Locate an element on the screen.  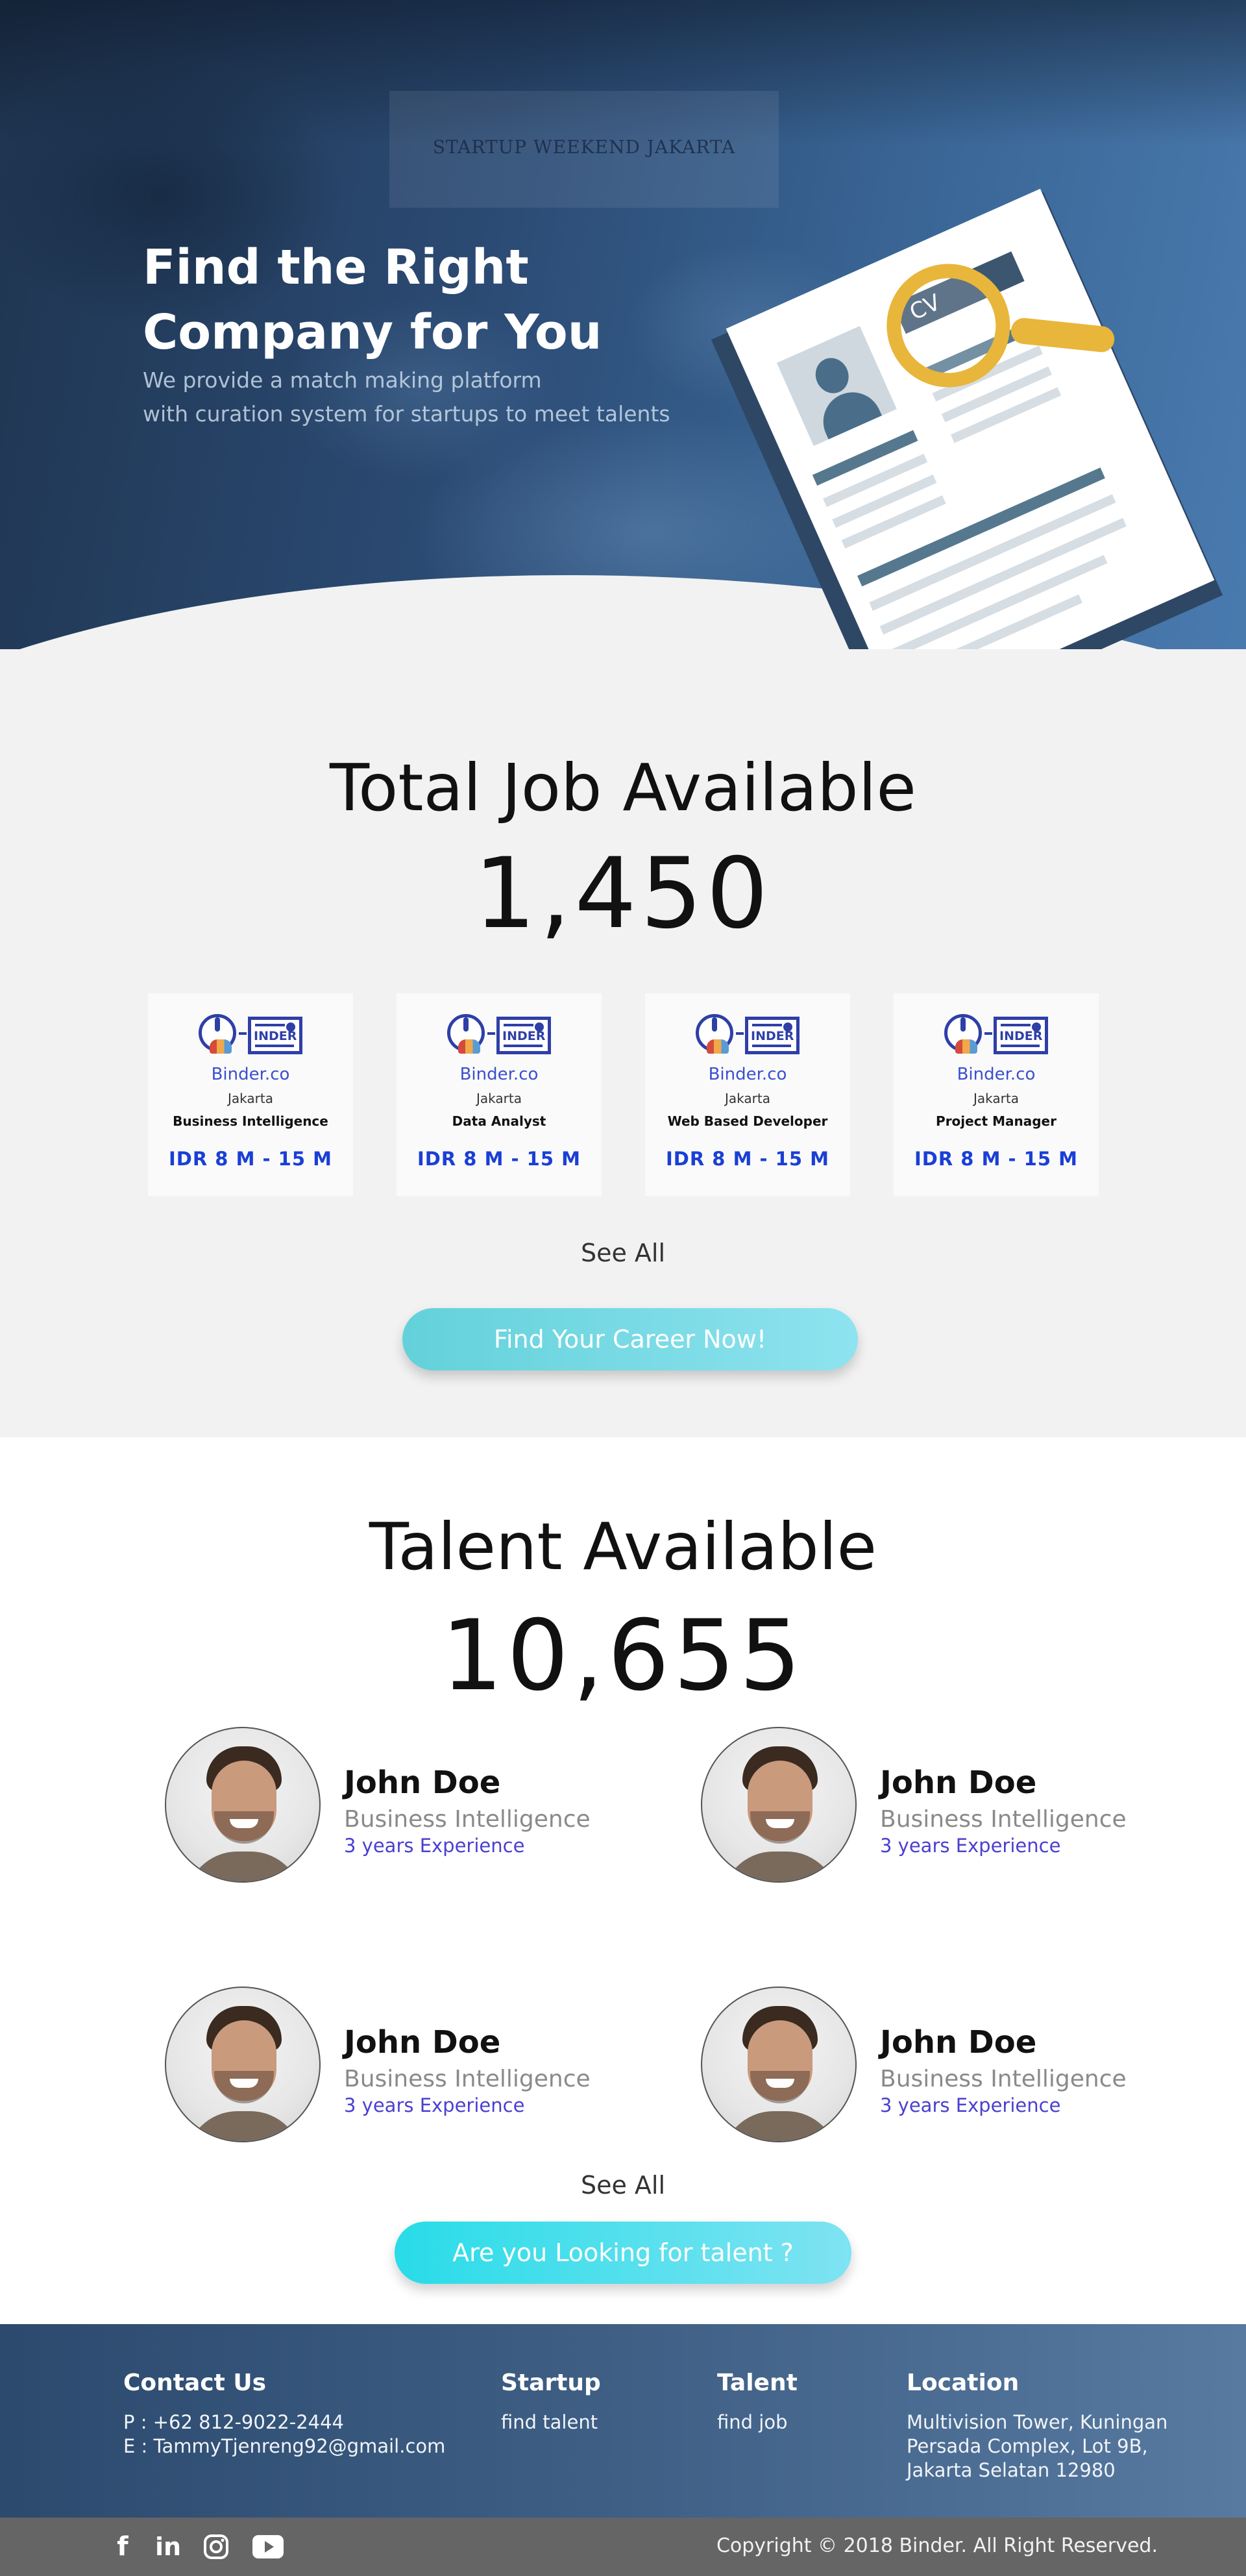
hero-title: Find the Right Company for You is located at coordinates (372, 300).